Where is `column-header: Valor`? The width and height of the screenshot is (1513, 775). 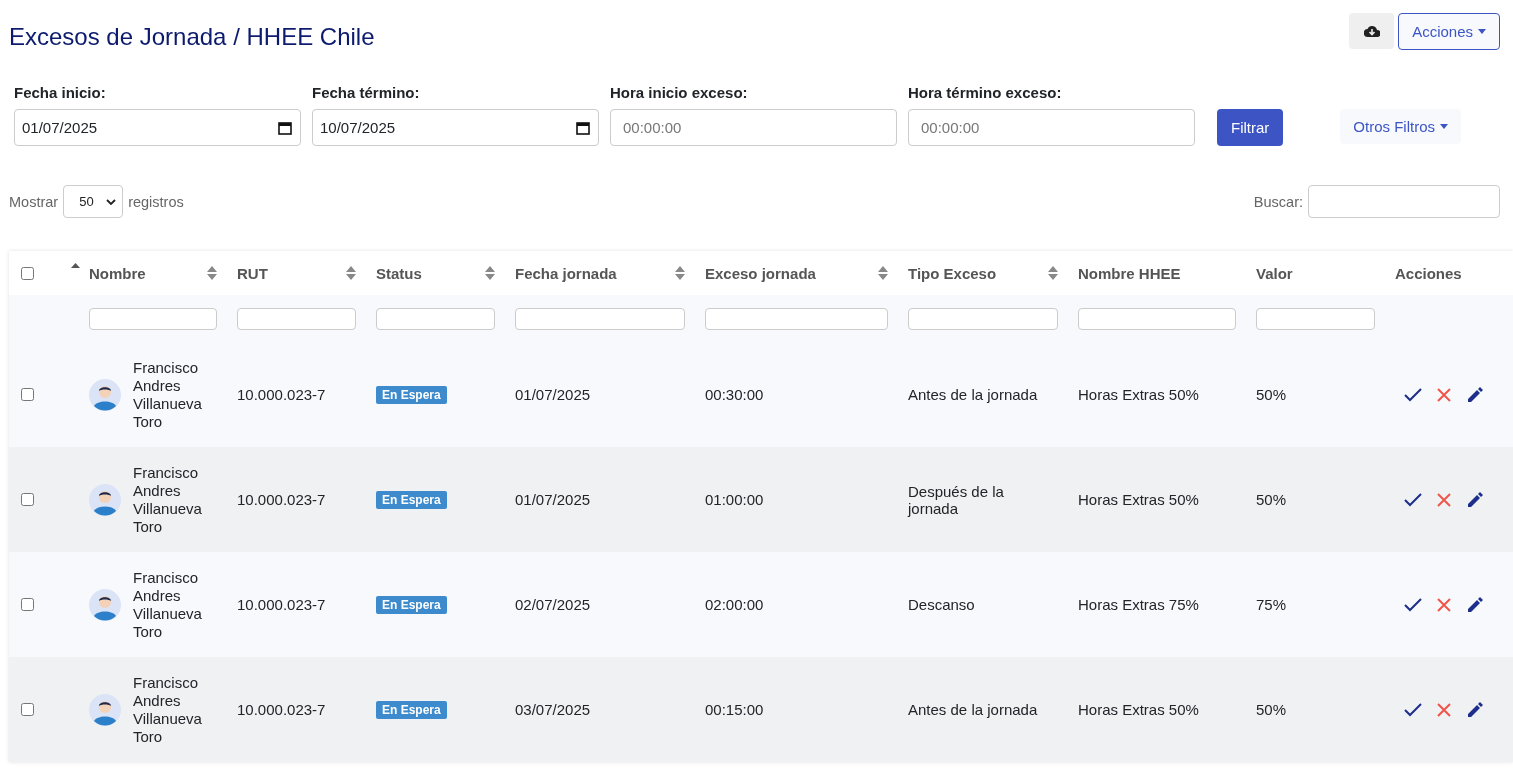 column-header: Valor is located at coordinates (1274, 273).